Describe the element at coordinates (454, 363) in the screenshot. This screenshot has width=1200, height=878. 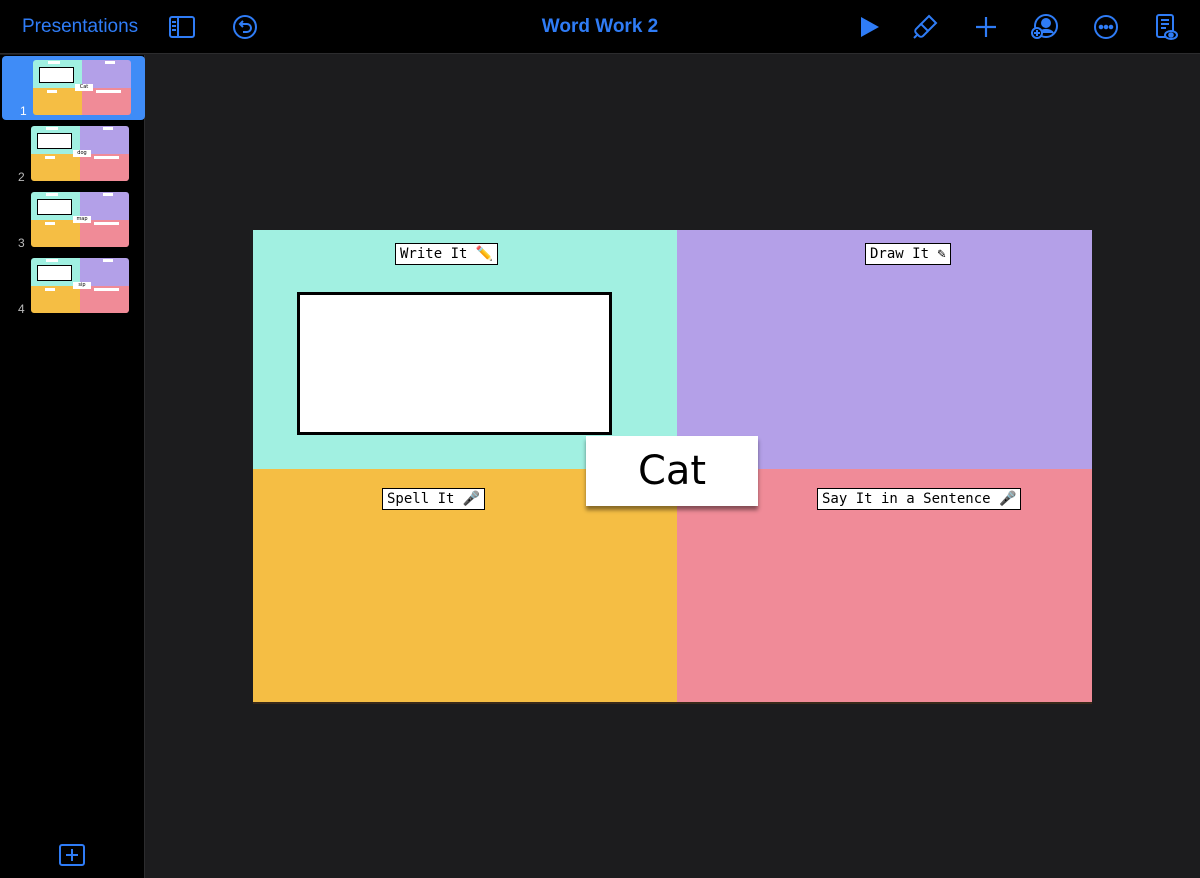
I see `writing-box` at that location.